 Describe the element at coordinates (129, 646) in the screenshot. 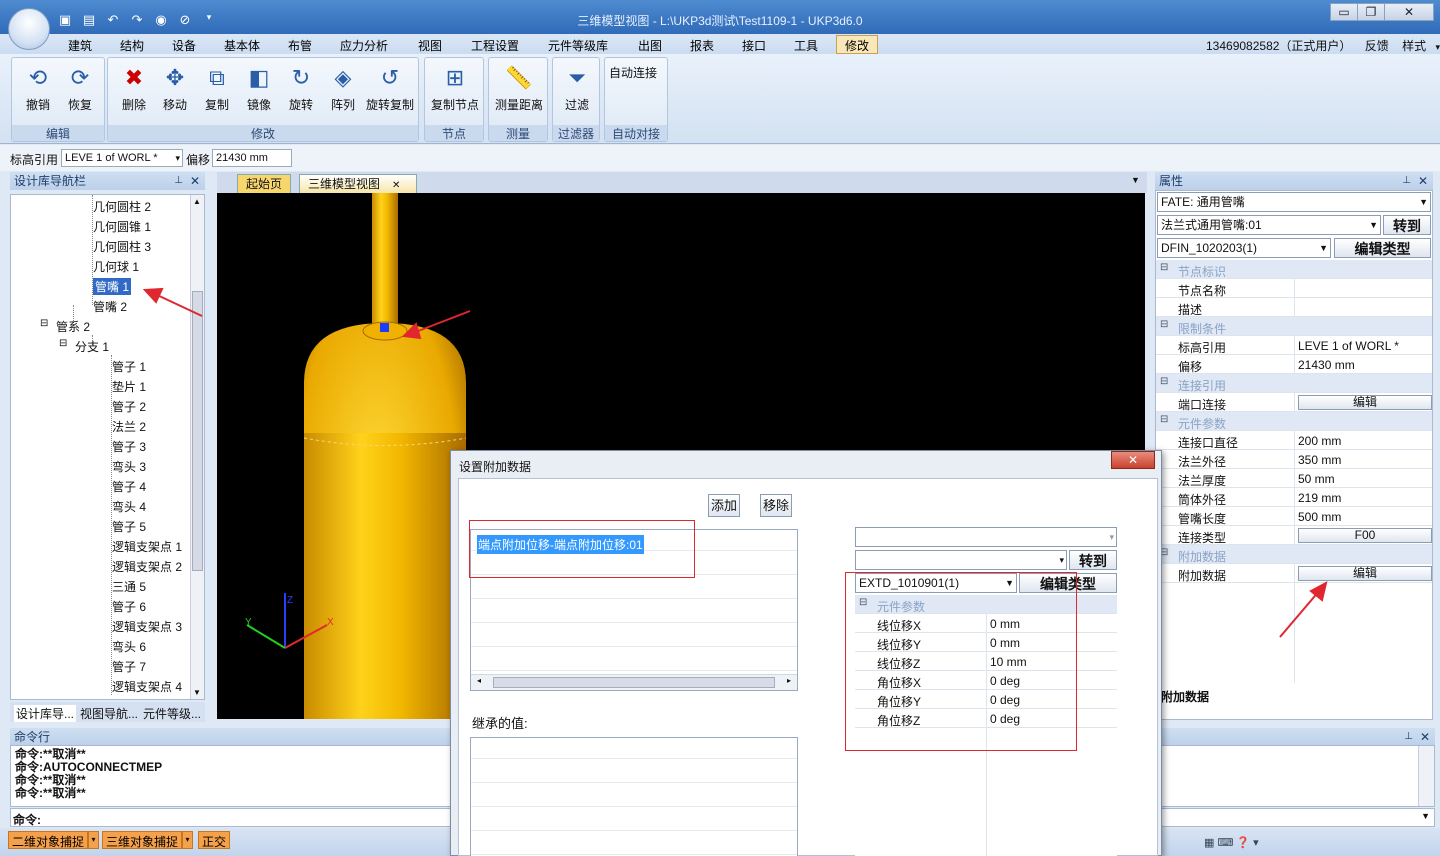

I see `tree-item: 弯头 6` at that location.